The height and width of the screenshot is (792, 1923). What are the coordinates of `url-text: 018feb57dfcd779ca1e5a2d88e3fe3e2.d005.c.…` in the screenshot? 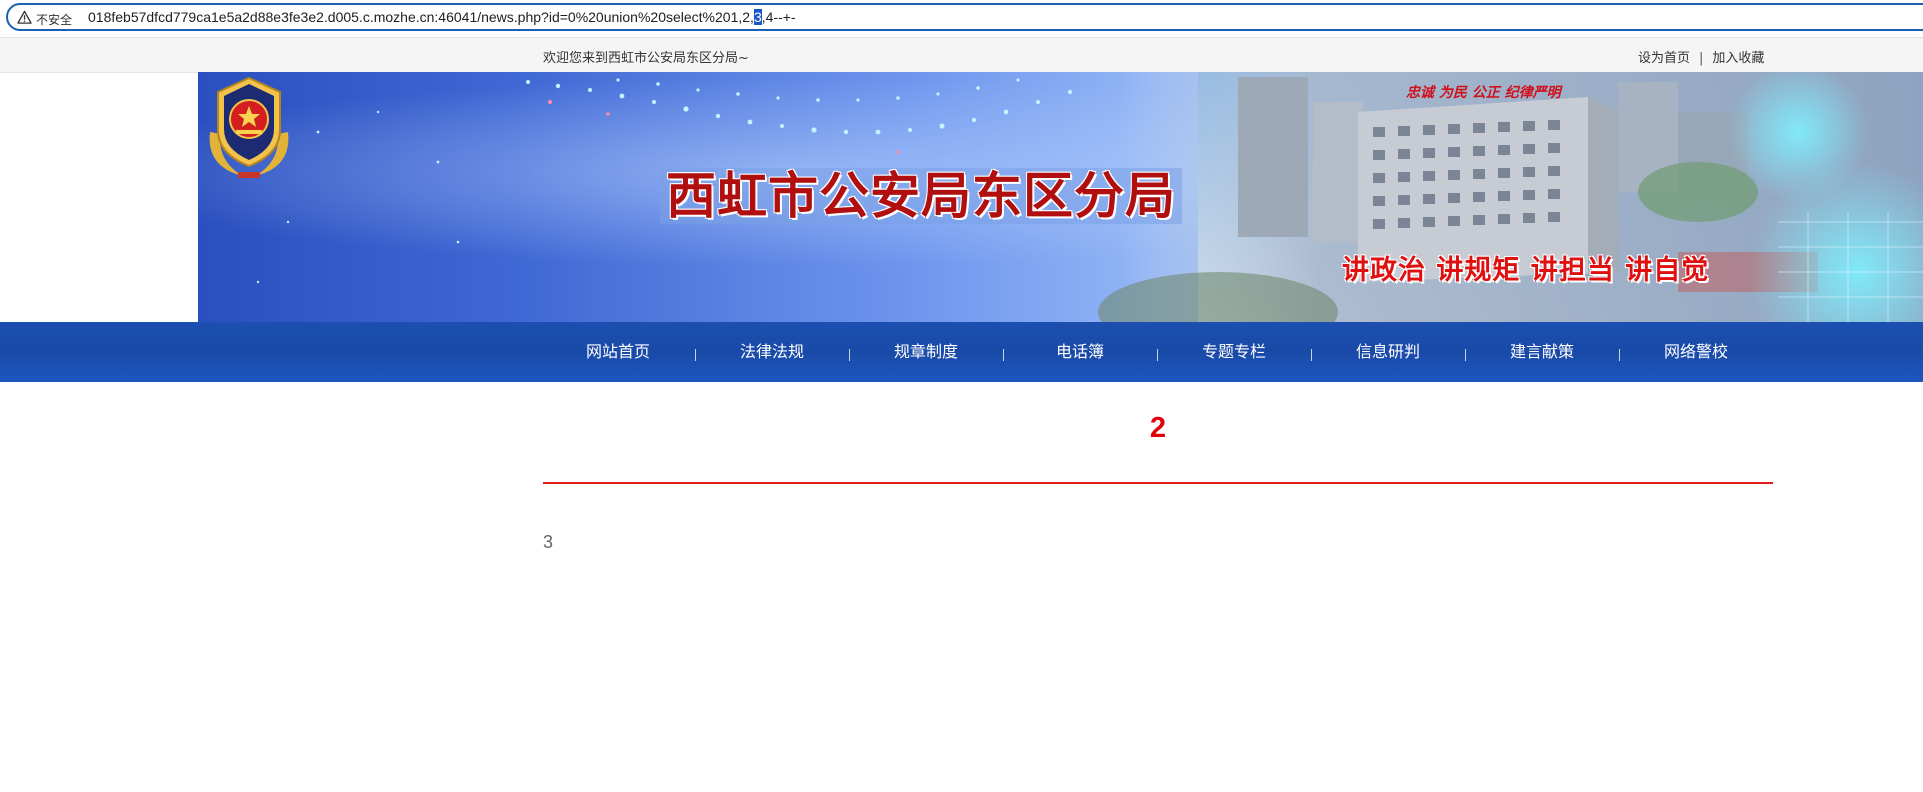 It's located at (442, 17).